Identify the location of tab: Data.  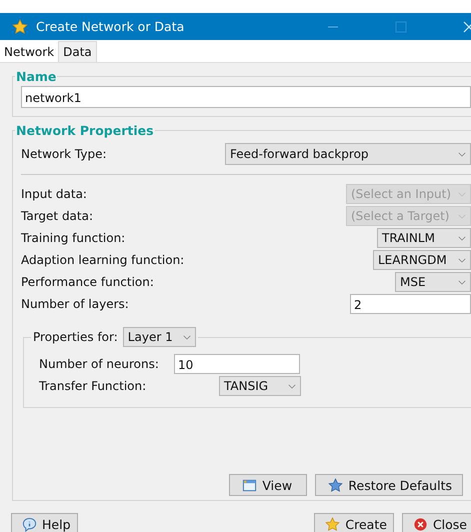
(77, 51).